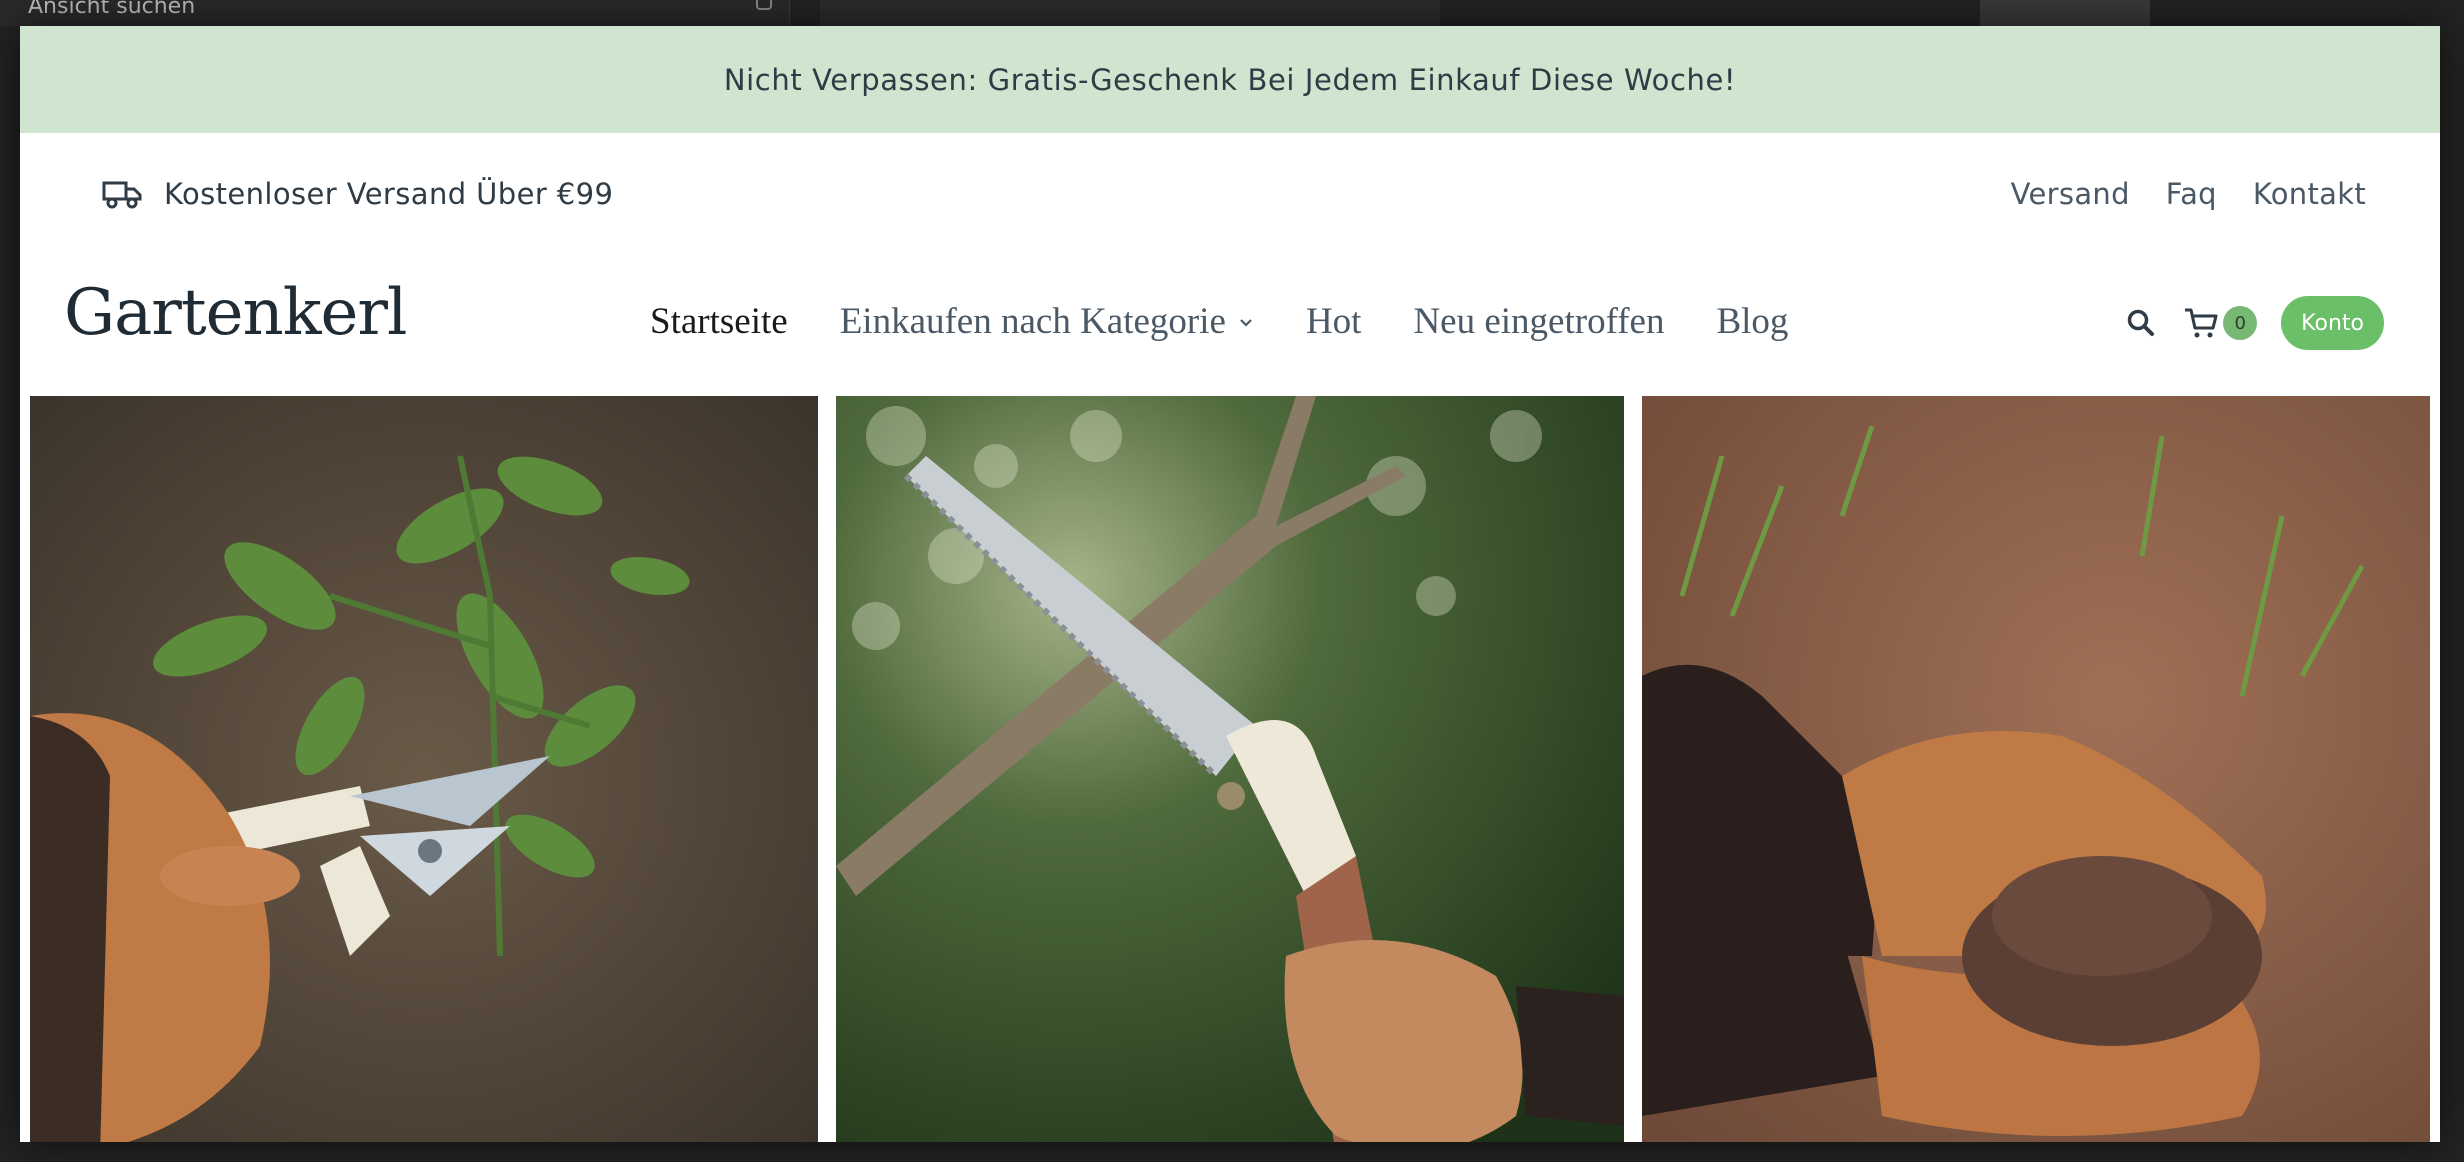 This screenshot has height=1162, width=2464. I want to click on nav-item-hot: Hot, so click(1334, 321).